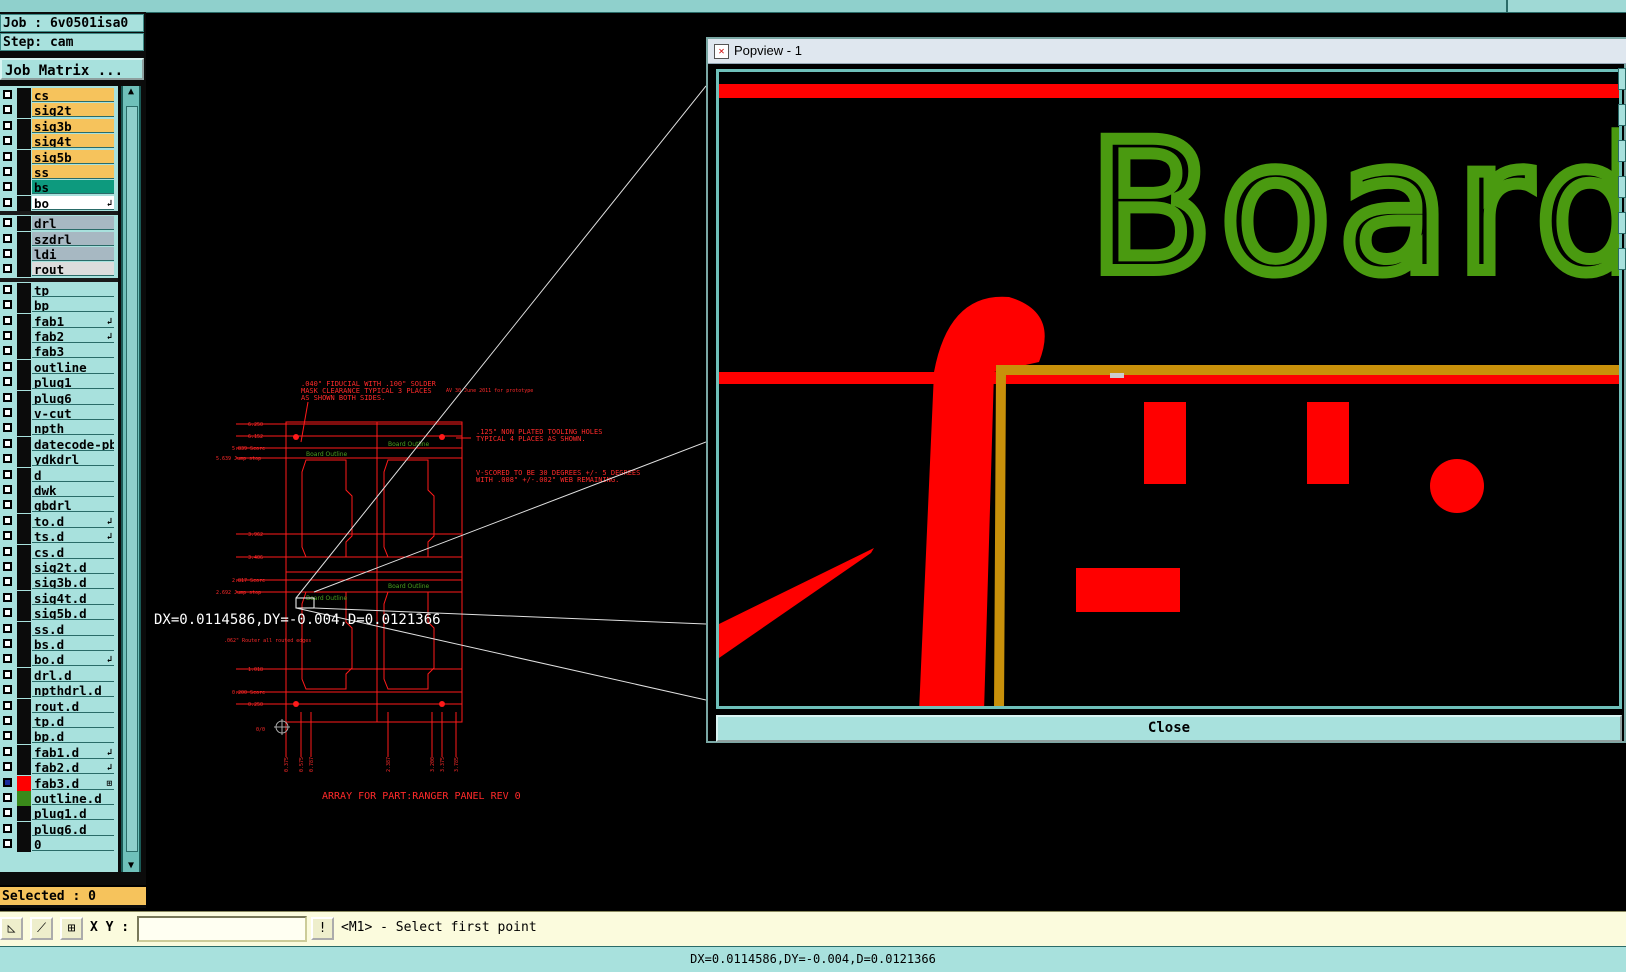 The image size is (1626, 972). I want to click on layer-list-scrollbar: ▲ ▼, so click(131, 479).